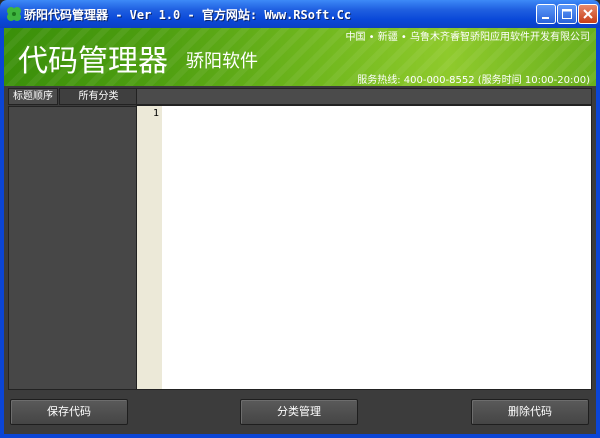  I want to click on close-button, so click(588, 14).